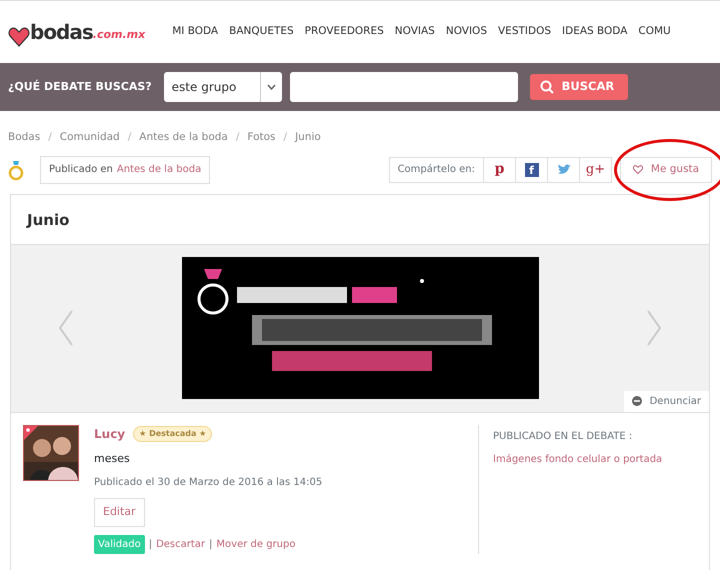 This screenshot has width=720, height=570. Describe the element at coordinates (80, 86) in the screenshot. I see `search-label: ¿QUÉ DEBATE BUSCAS?` at that location.